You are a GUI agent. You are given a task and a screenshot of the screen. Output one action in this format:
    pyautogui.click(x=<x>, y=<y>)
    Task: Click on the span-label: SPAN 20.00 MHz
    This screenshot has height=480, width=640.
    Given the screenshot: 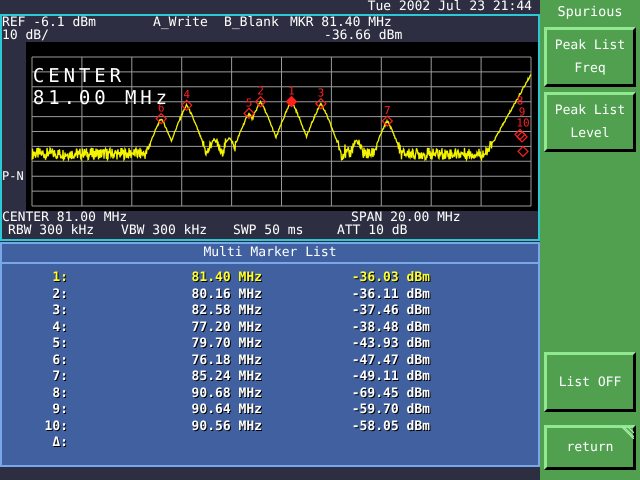 What is the action you would take?
    pyautogui.click(x=406, y=217)
    